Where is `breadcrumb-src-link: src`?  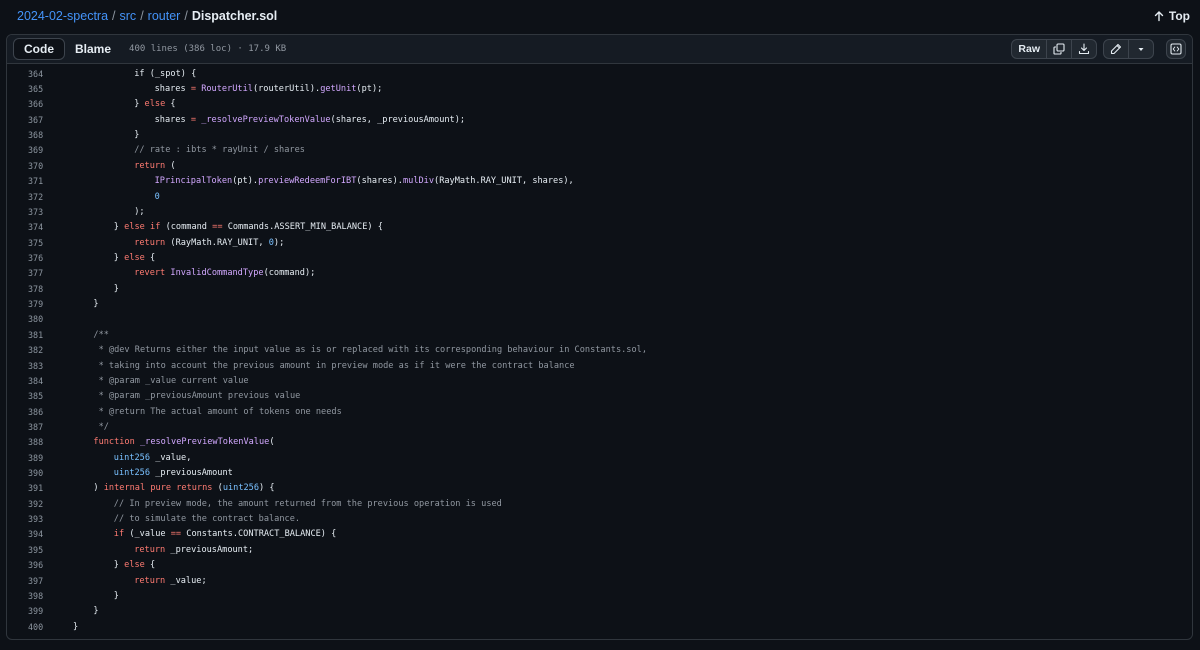 breadcrumb-src-link: src is located at coordinates (128, 16).